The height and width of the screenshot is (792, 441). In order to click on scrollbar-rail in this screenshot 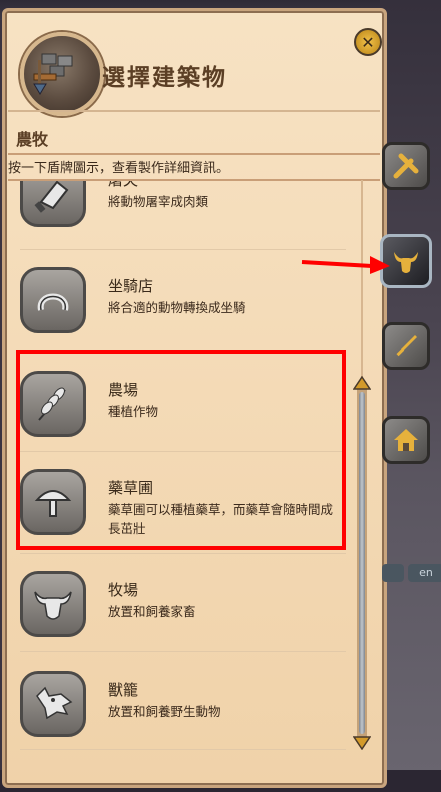, I will do `click(362, 280)`.